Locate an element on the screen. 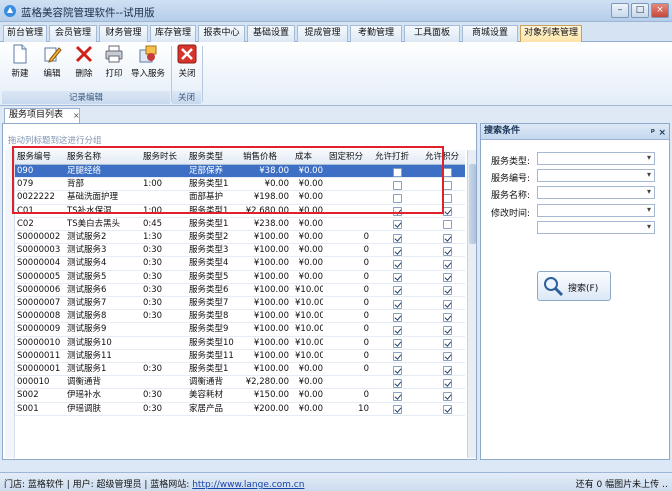 This screenshot has width=672, height=491. menu-tab-7: 考勤管理 is located at coordinates (376, 33).